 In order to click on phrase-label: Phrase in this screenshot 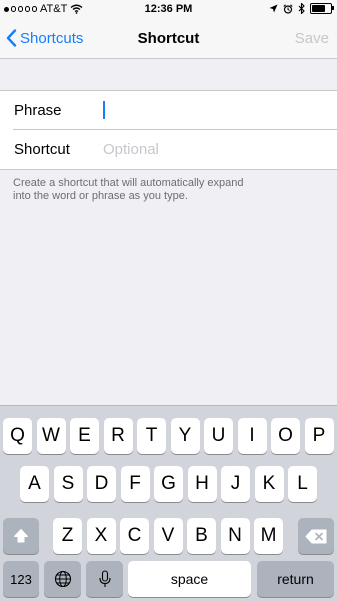, I will do `click(38, 110)`.